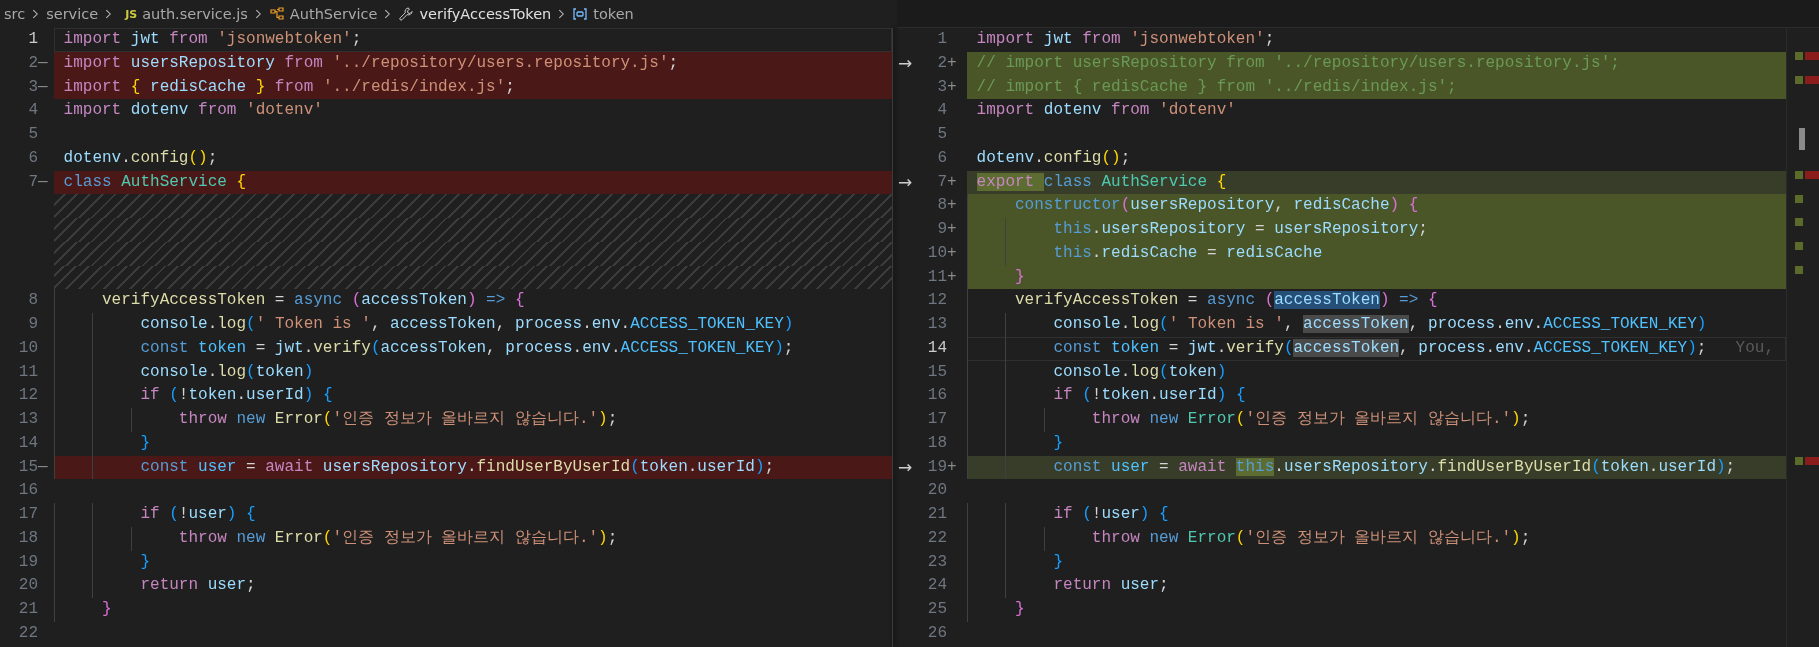  I want to click on line-number: 12, so click(936, 301).